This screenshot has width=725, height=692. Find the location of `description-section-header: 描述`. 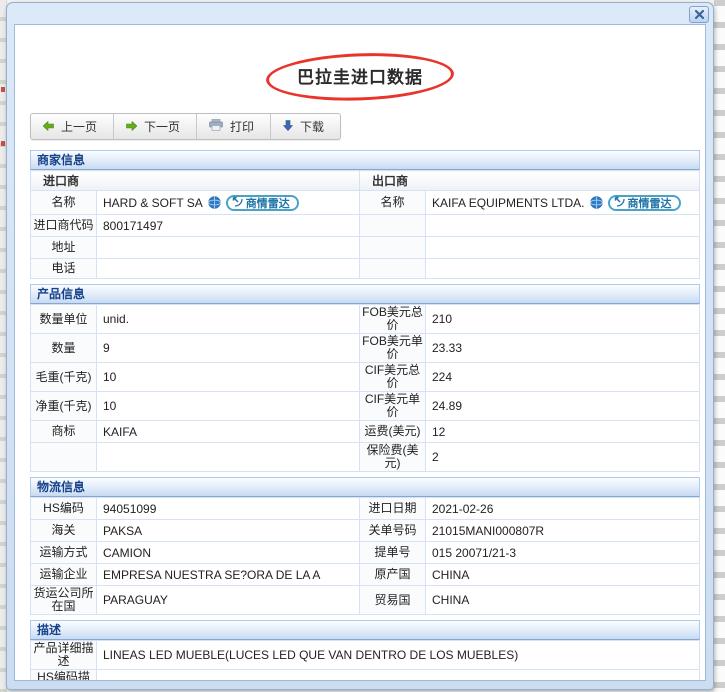

description-section-header: 描述 is located at coordinates (365, 630).